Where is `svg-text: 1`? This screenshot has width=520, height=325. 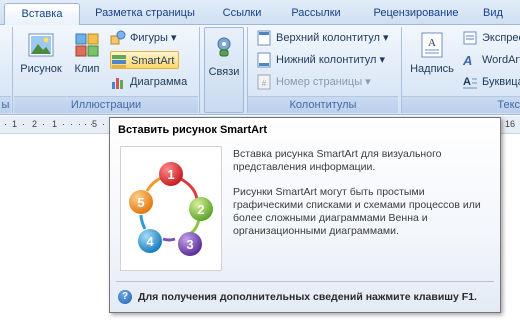
svg-text: 1 is located at coordinates (170, 174).